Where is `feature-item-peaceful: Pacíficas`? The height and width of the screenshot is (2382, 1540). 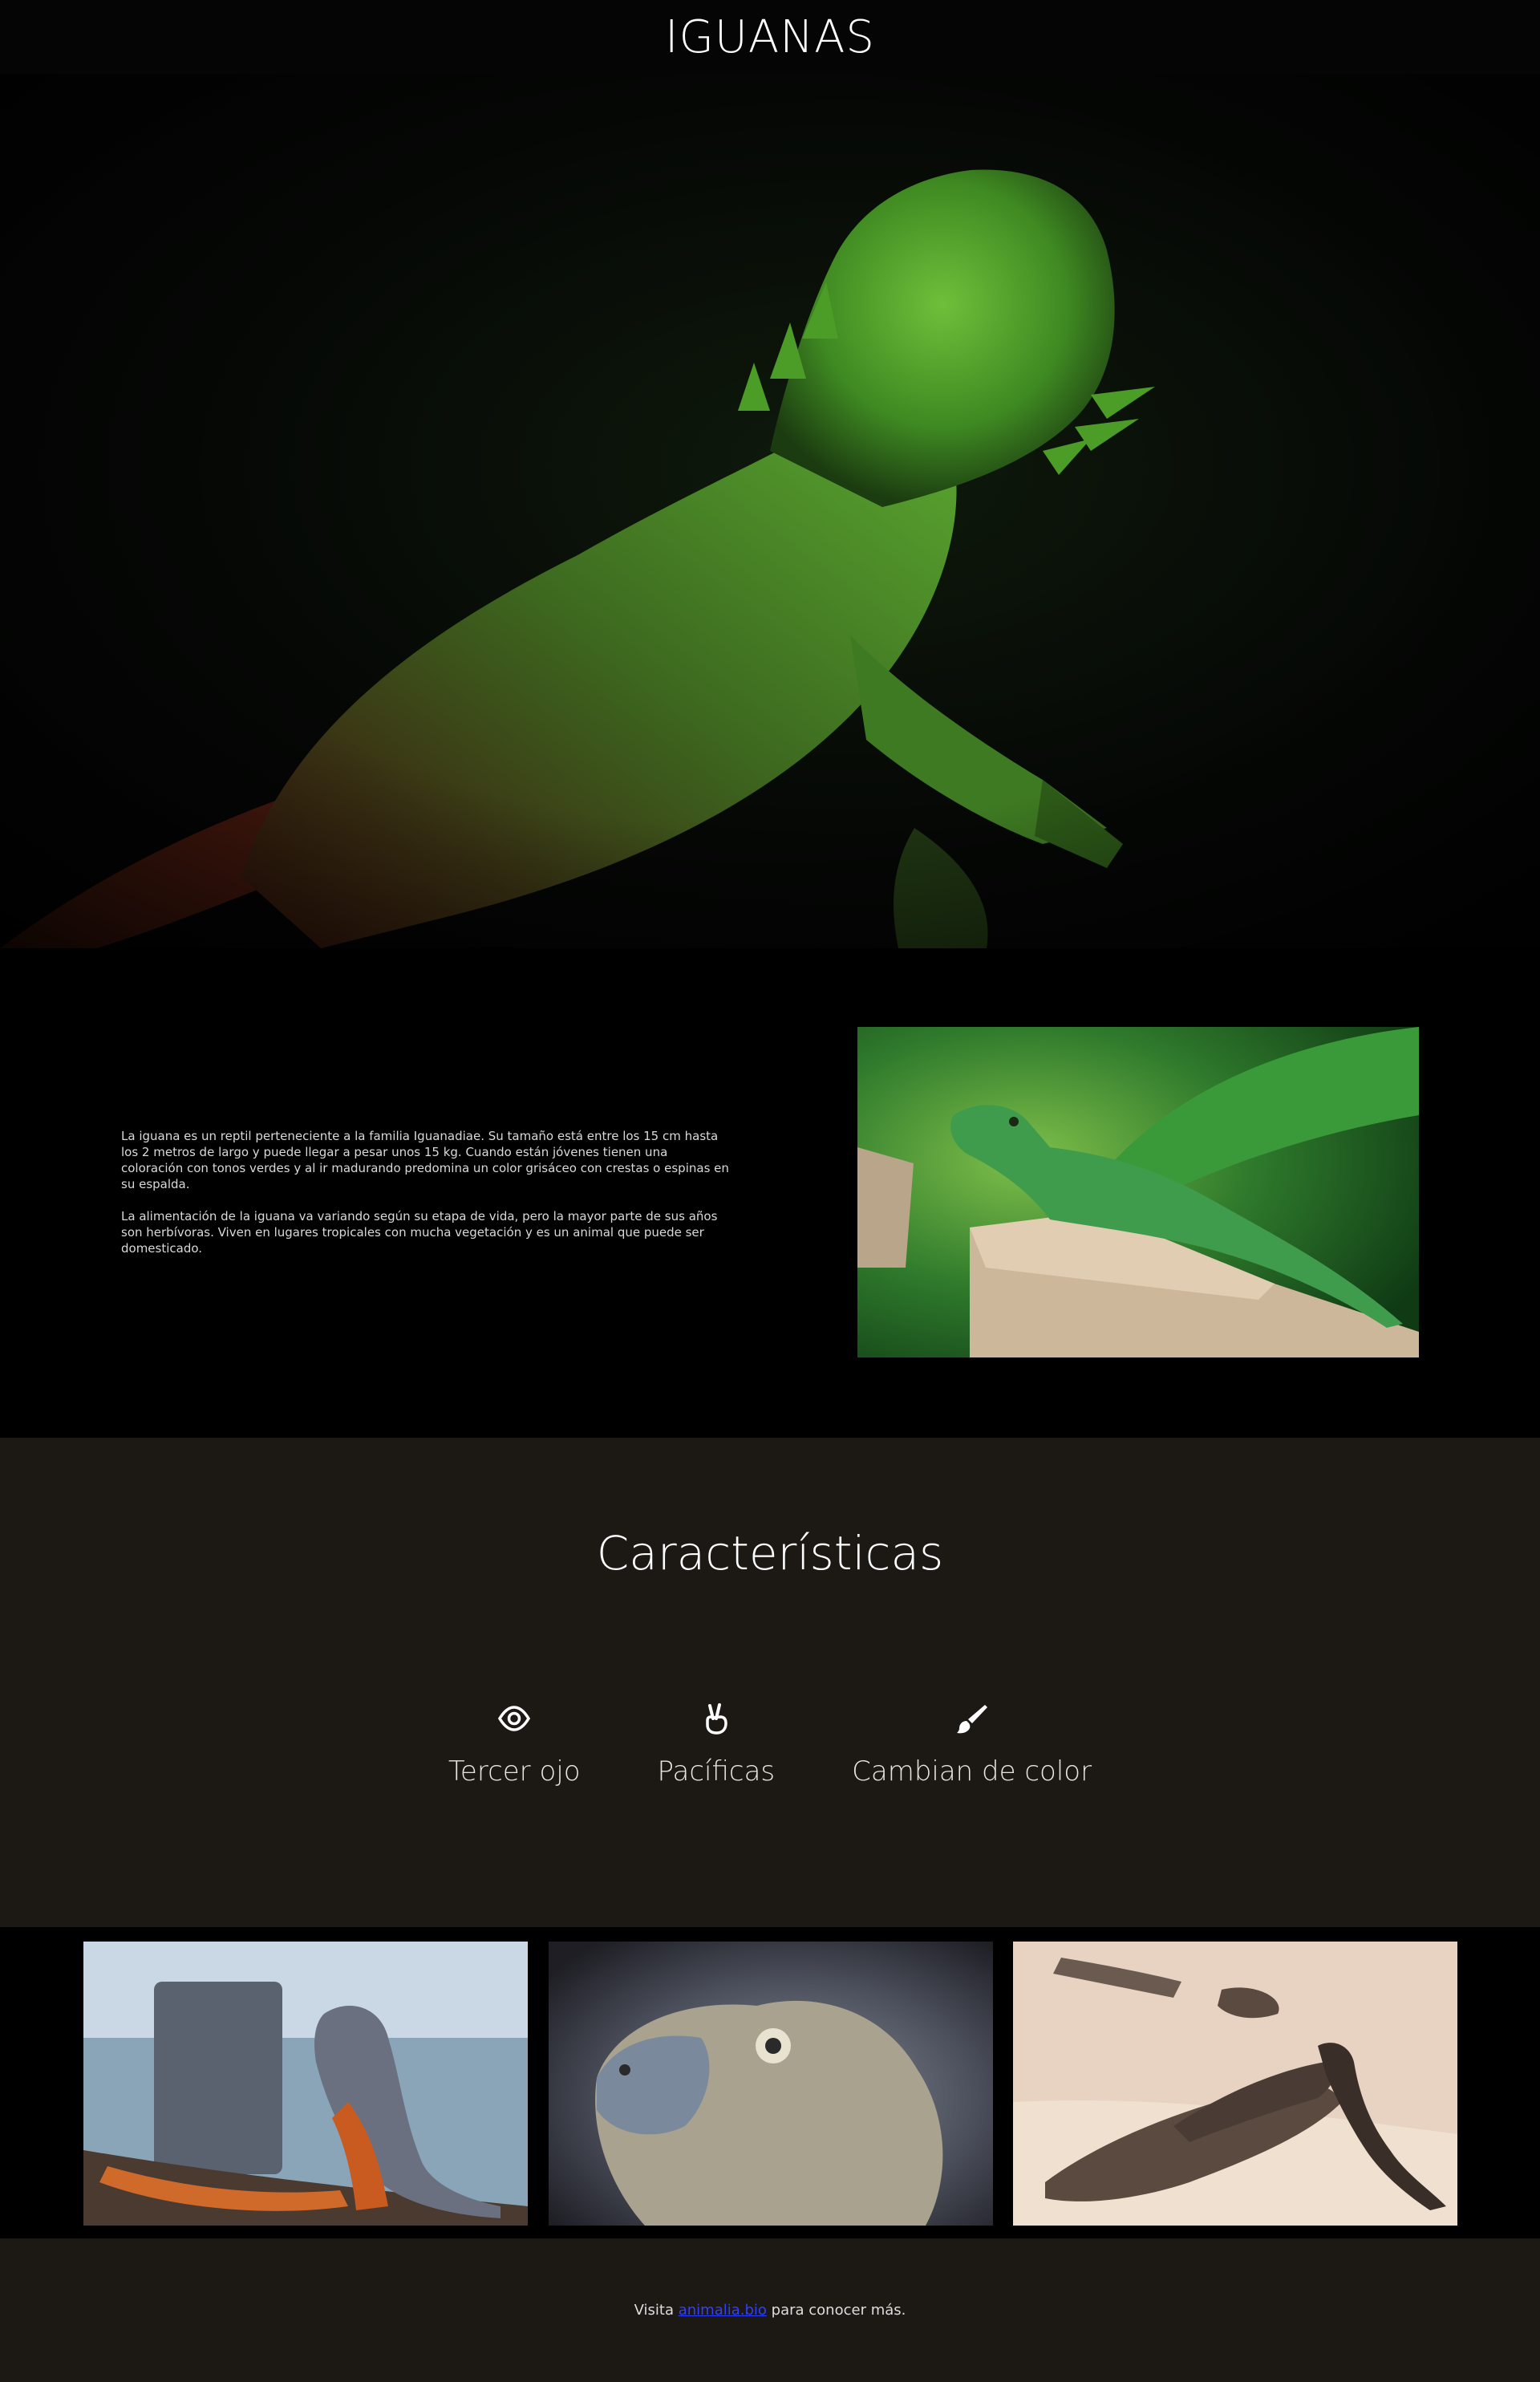 feature-item-peaceful: Pacíficas is located at coordinates (716, 1745).